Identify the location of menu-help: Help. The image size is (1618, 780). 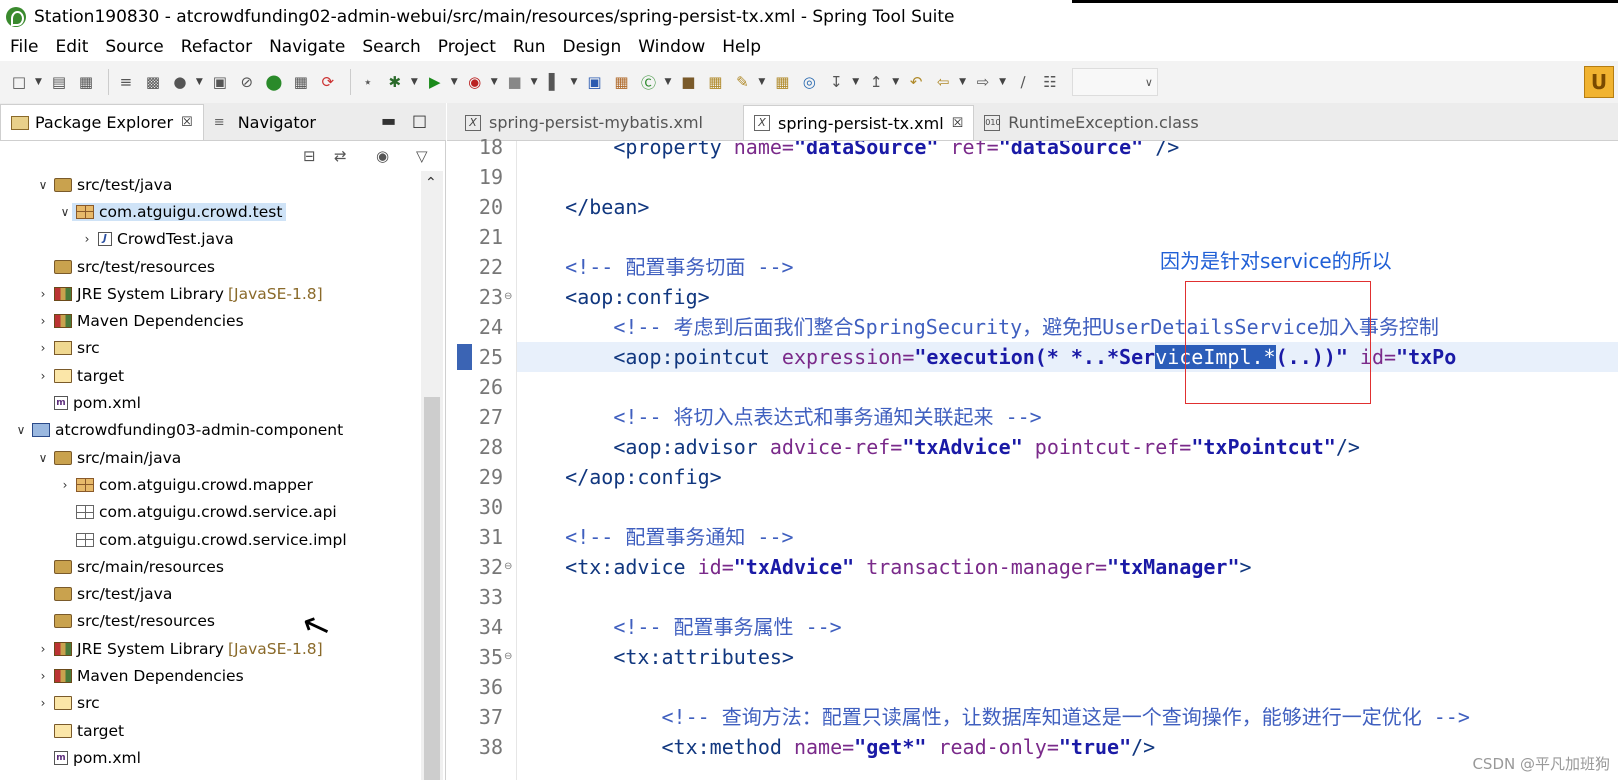
(741, 47).